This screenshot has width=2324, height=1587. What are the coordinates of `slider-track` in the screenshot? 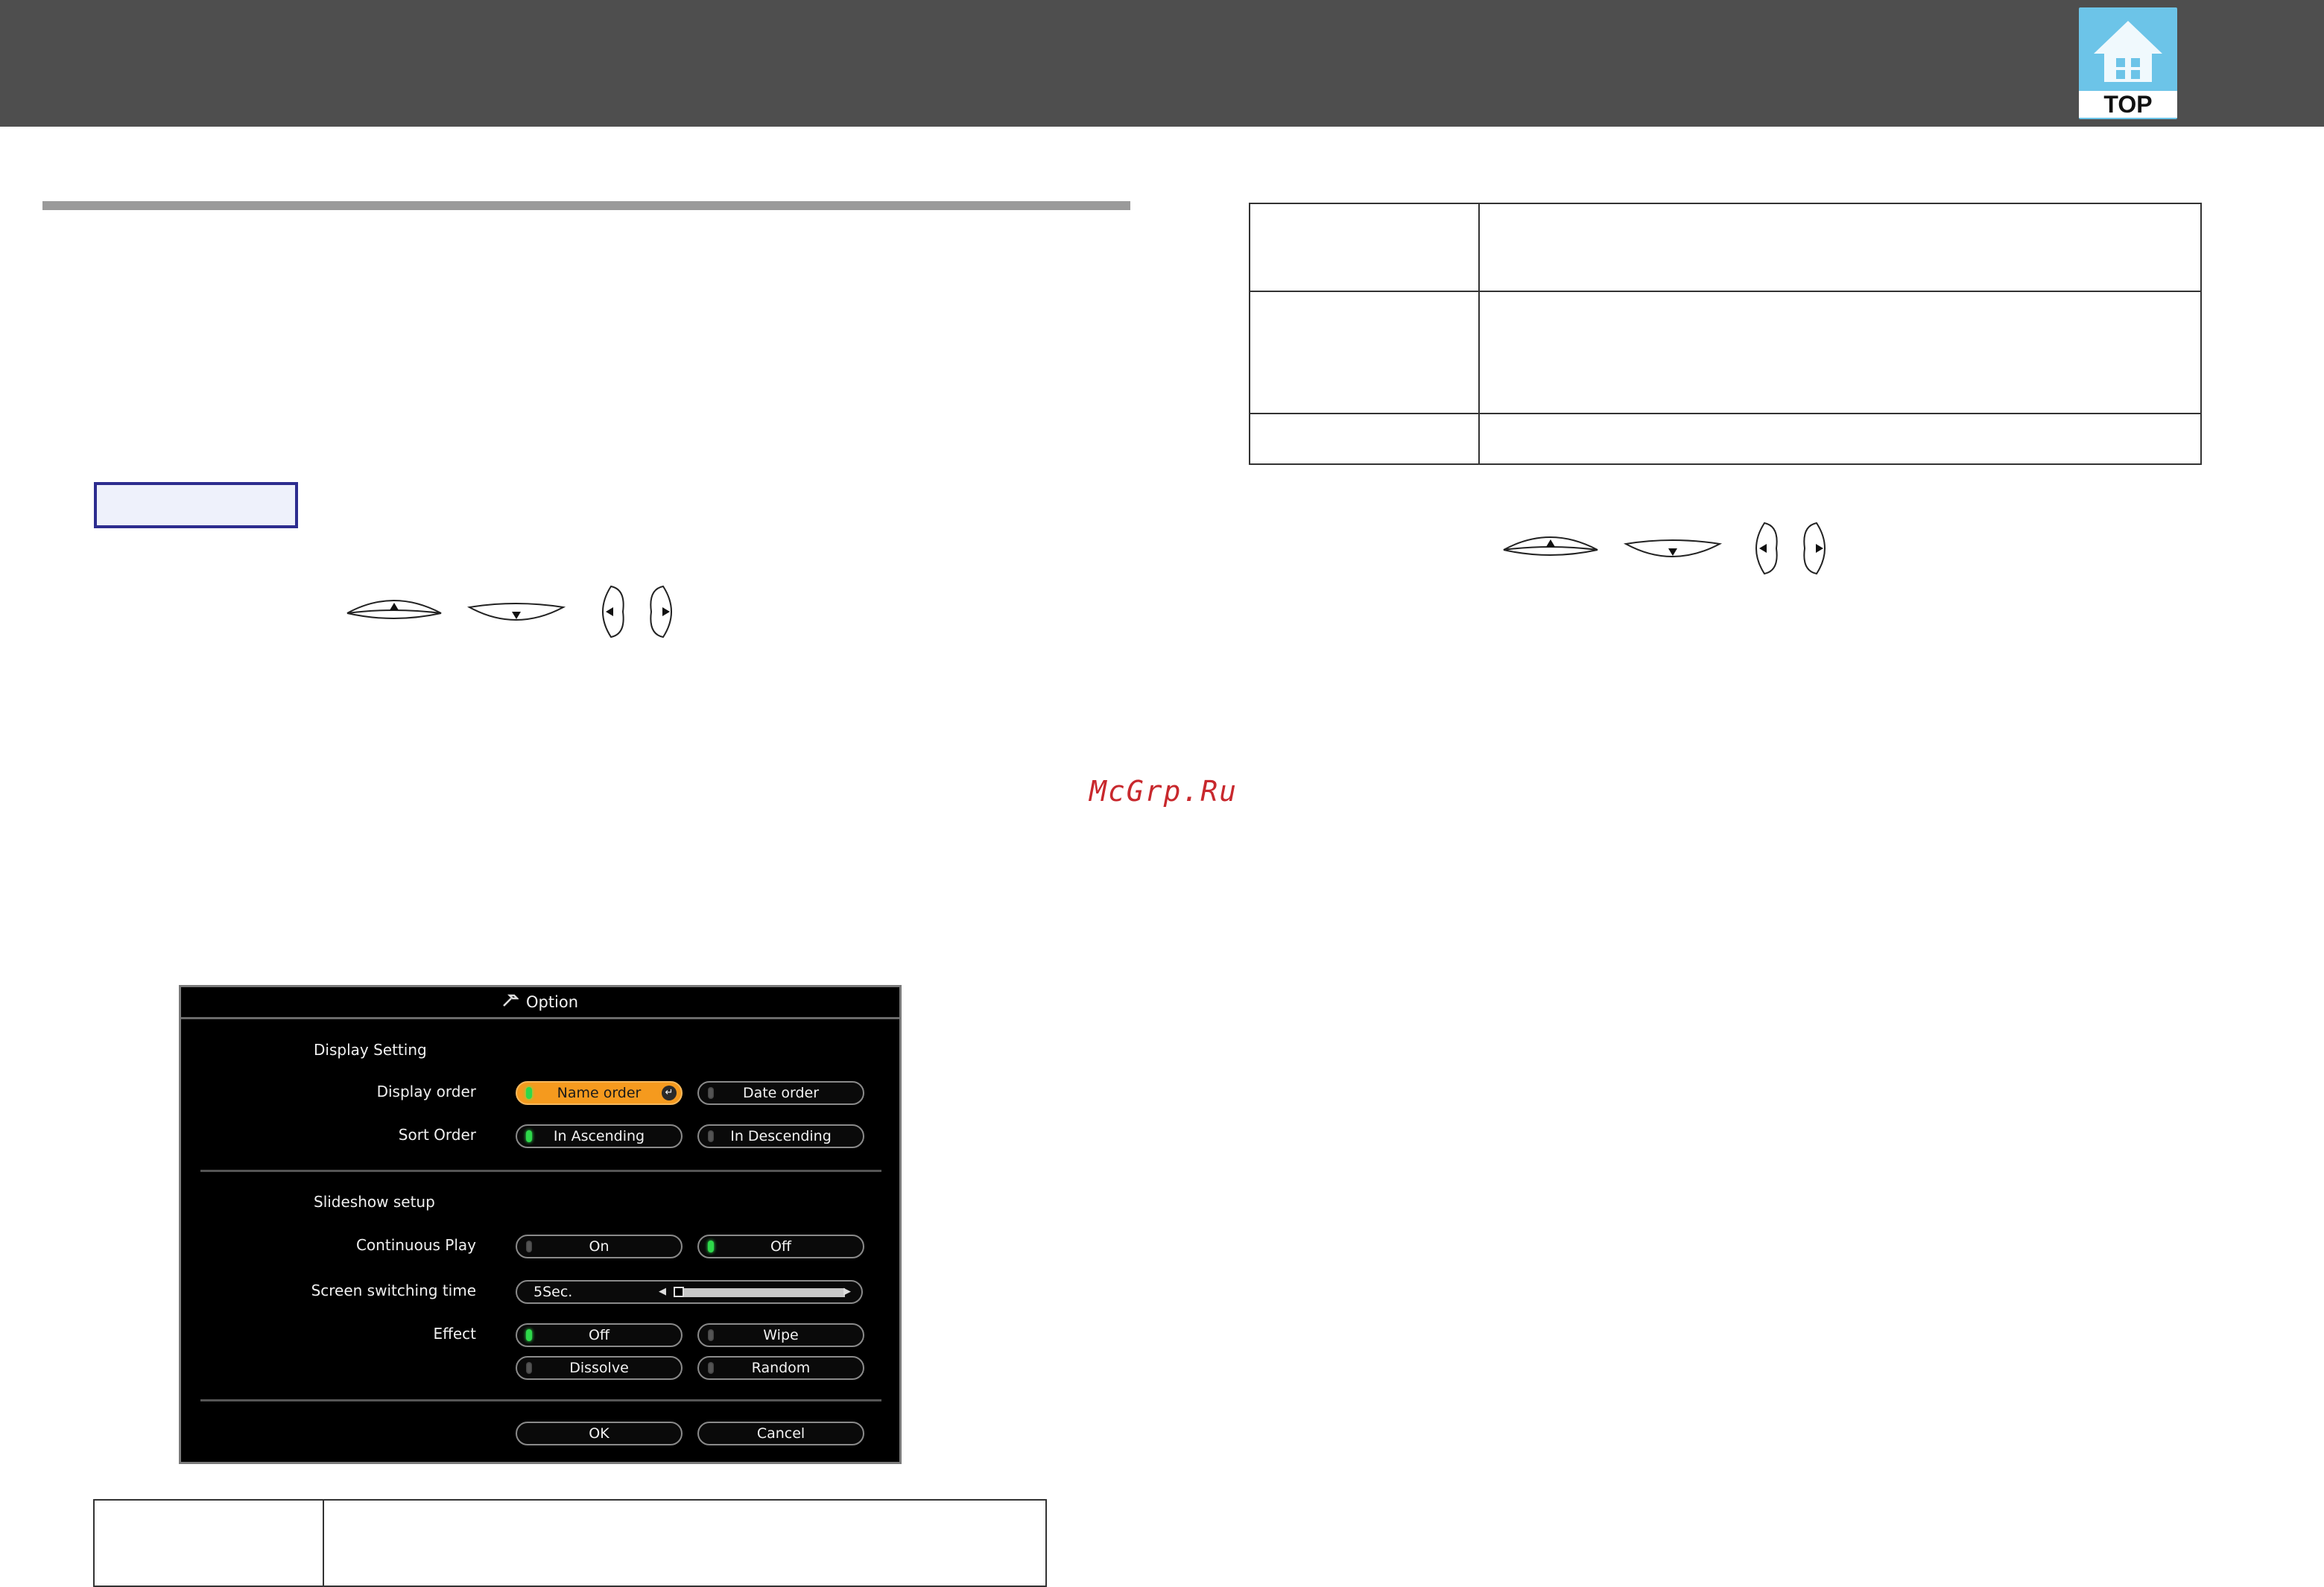 It's located at (760, 1292).